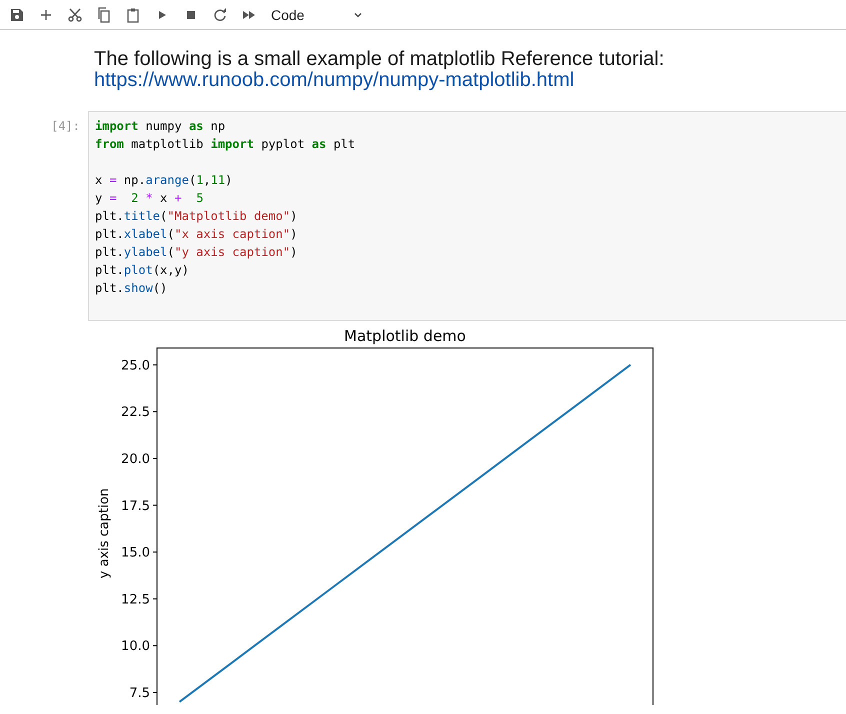  I want to click on cell-type-dropdown: Code, so click(317, 15).